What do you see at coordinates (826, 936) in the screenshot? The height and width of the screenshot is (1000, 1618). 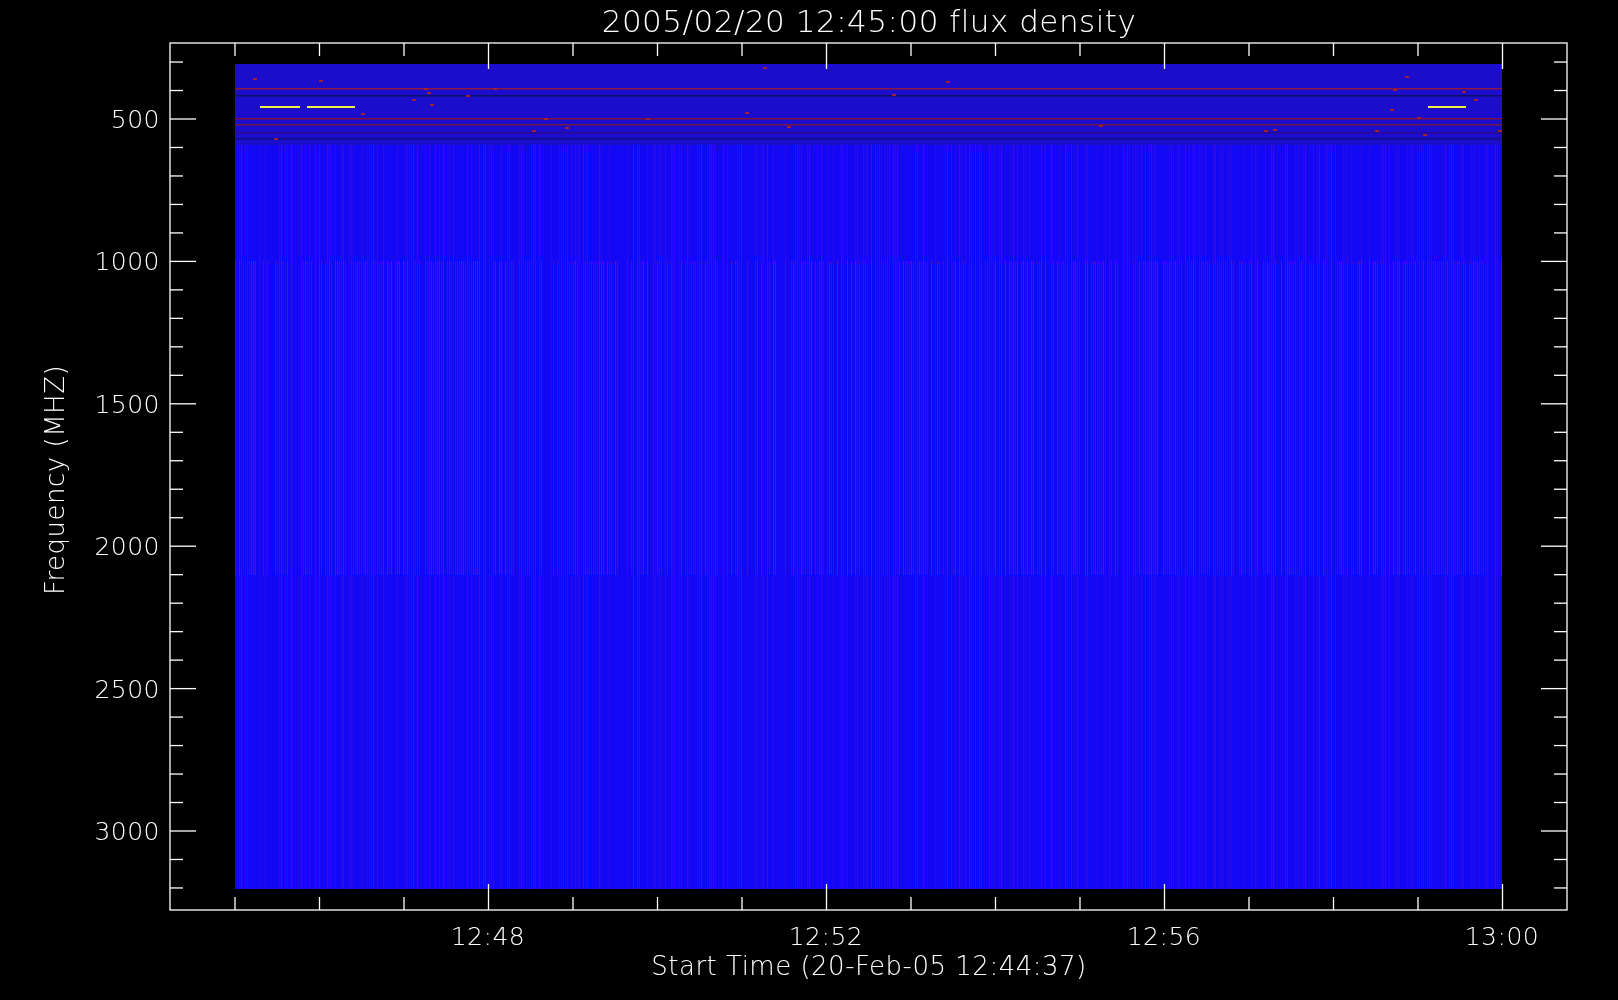 I see `x-tick-label: 12:52` at bounding box center [826, 936].